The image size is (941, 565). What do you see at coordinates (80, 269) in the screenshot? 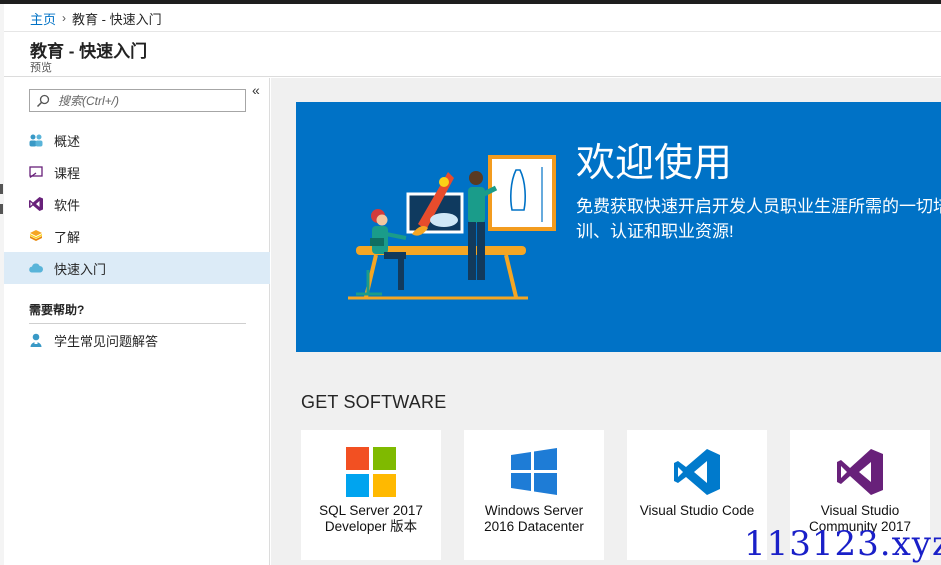
I see `sidebar-item-label: 快速入门` at bounding box center [80, 269].